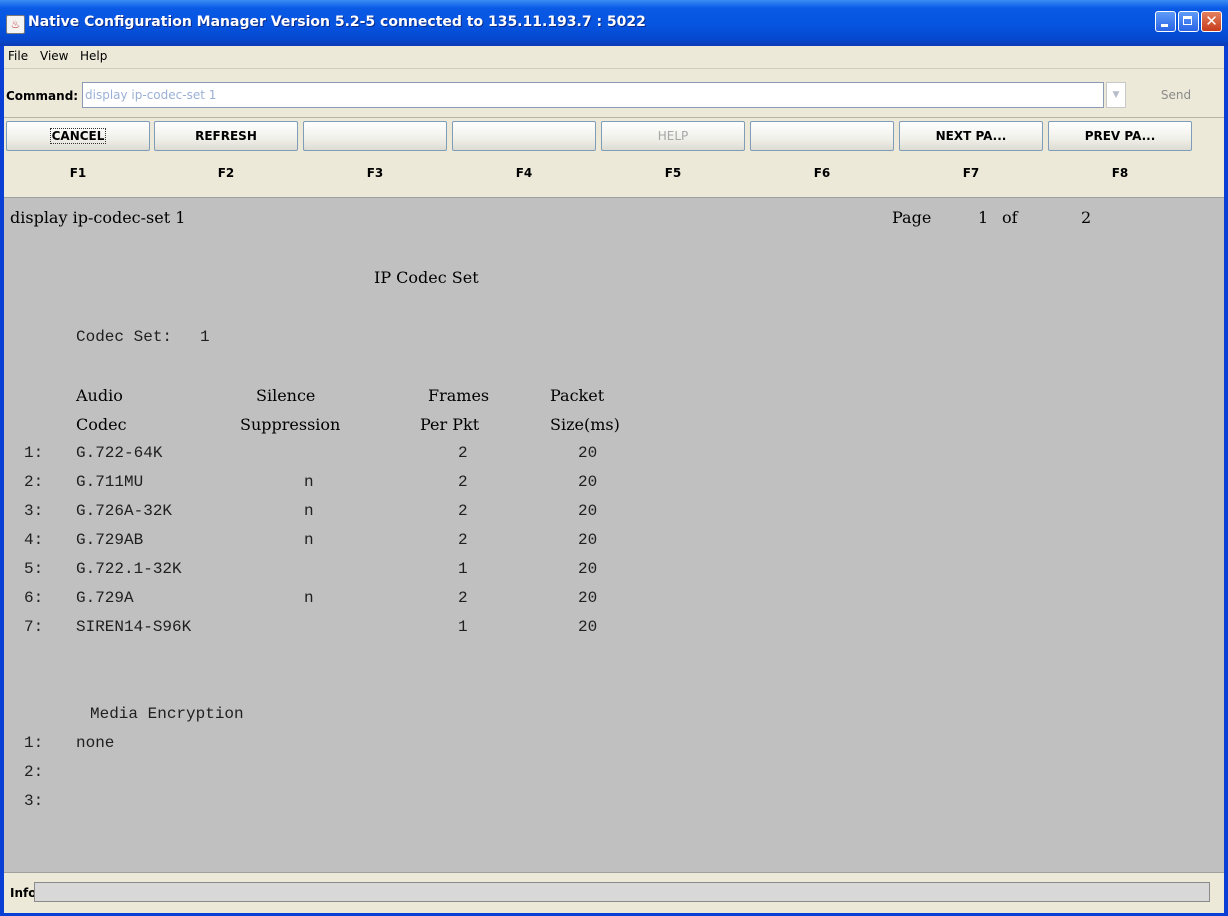 The height and width of the screenshot is (916, 1228). I want to click on f6-button, so click(822, 136).